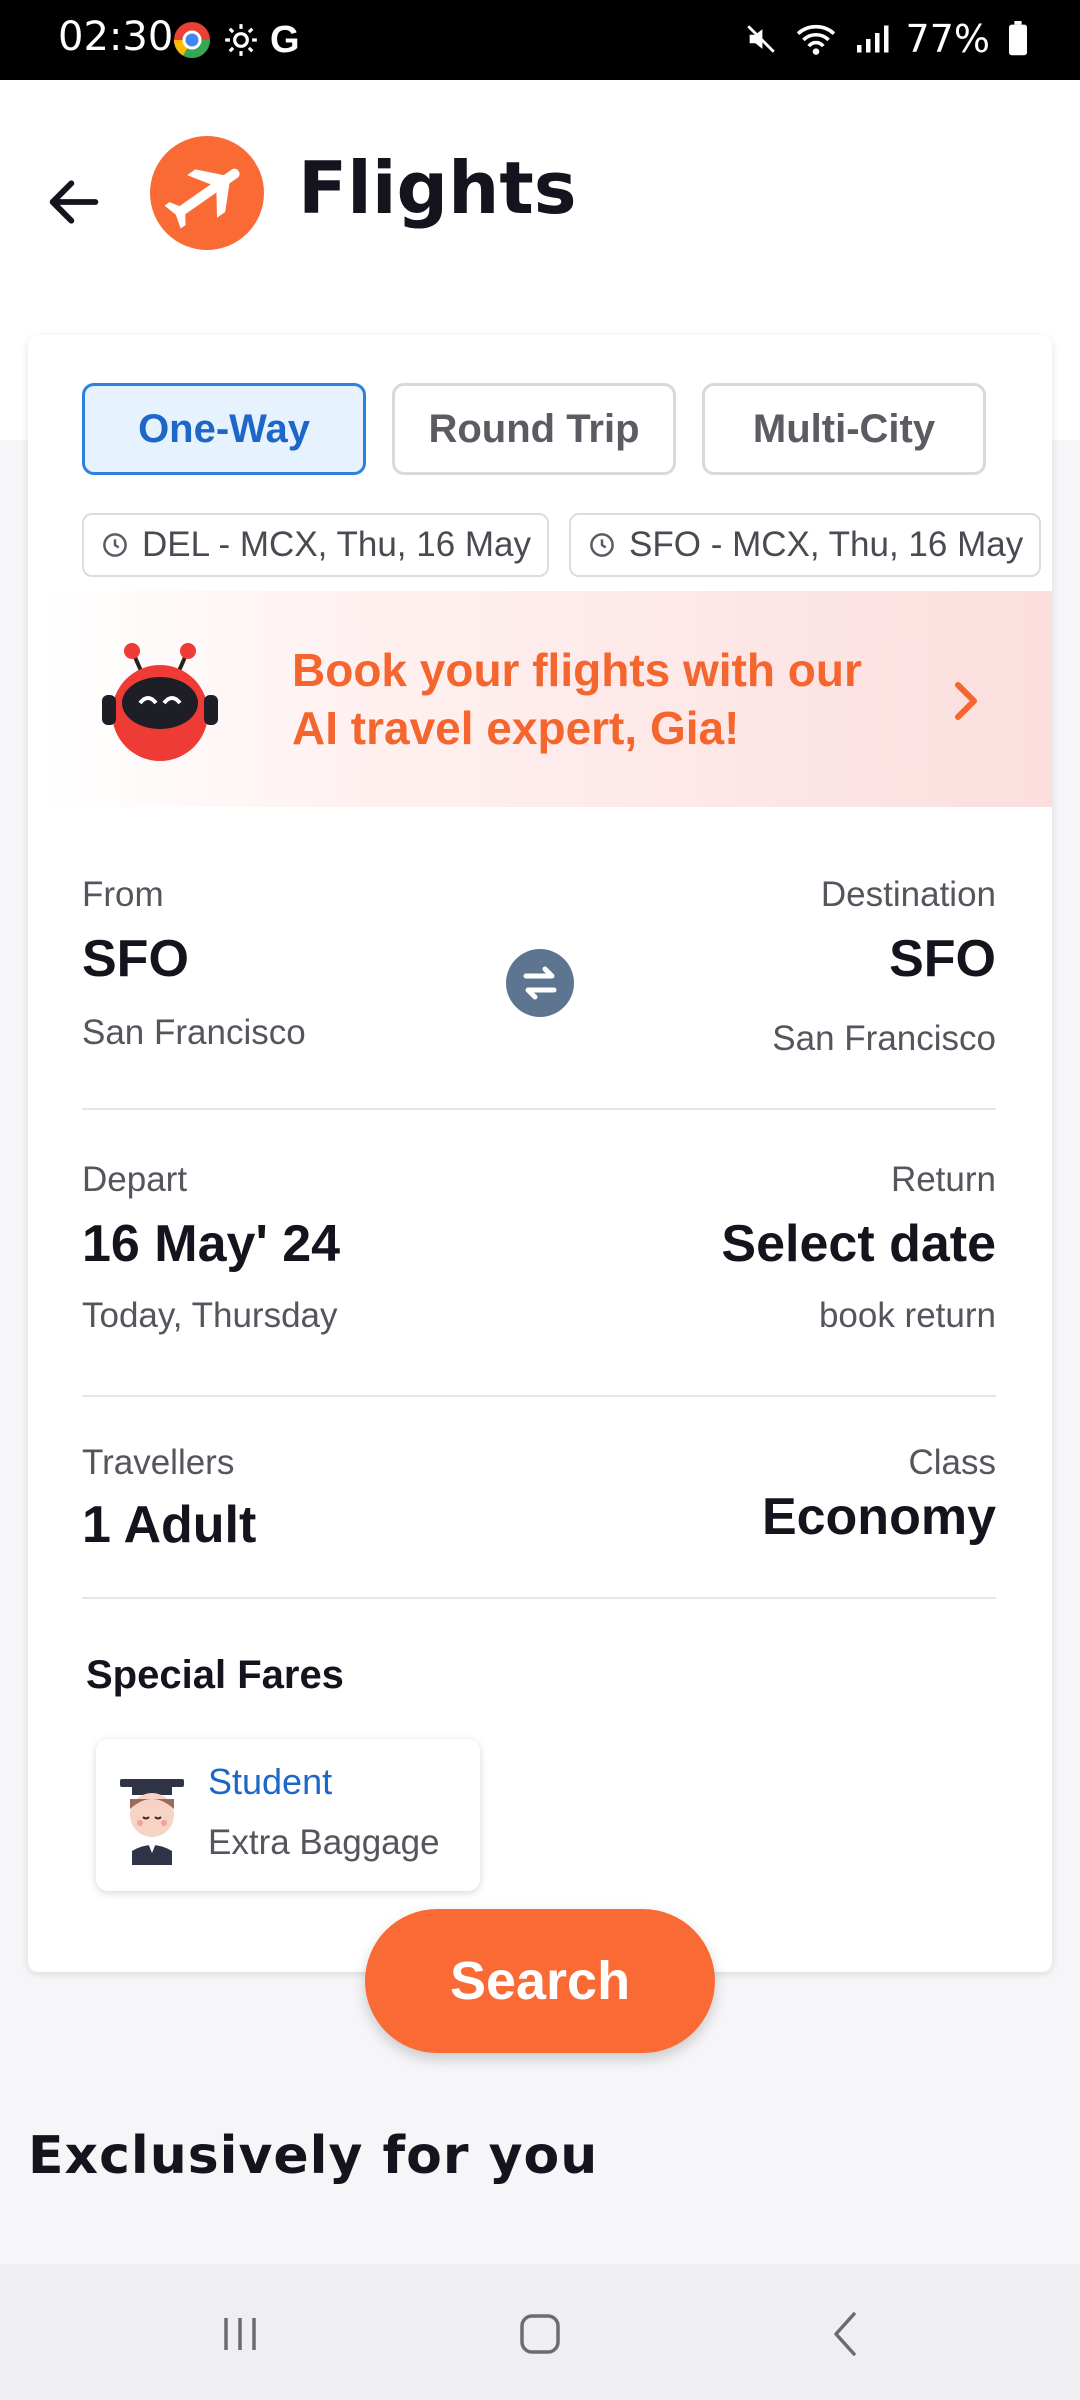 The image size is (1080, 2400). I want to click on book-return-link: book return, so click(907, 1315).